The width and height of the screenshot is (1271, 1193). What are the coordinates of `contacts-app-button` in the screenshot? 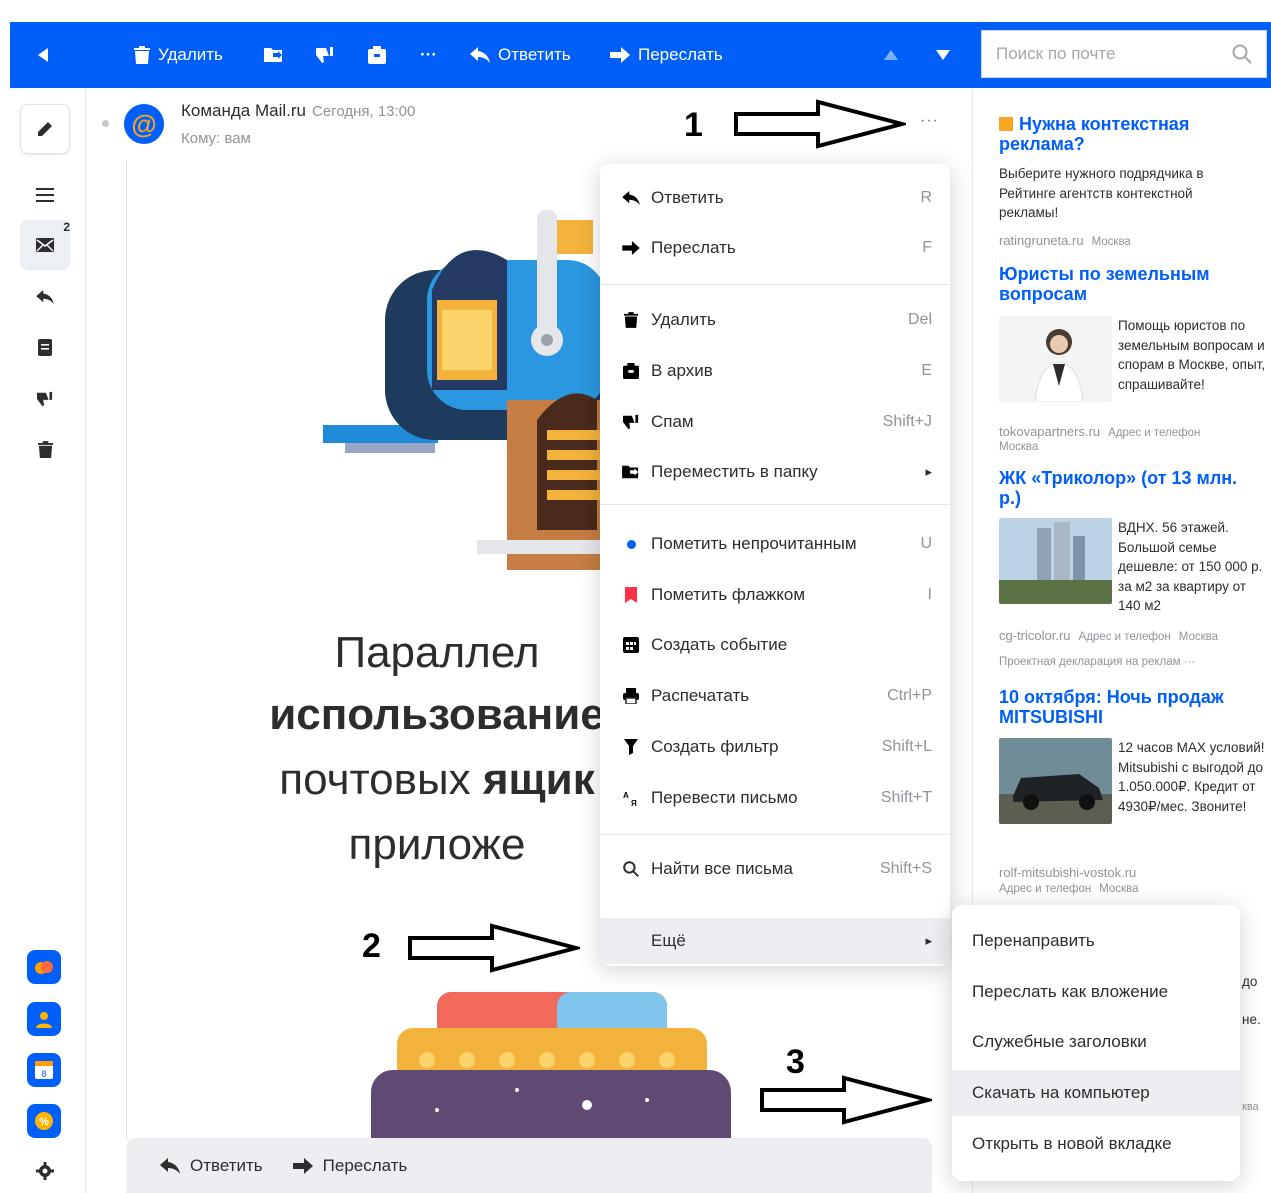 It's located at (44, 1019).